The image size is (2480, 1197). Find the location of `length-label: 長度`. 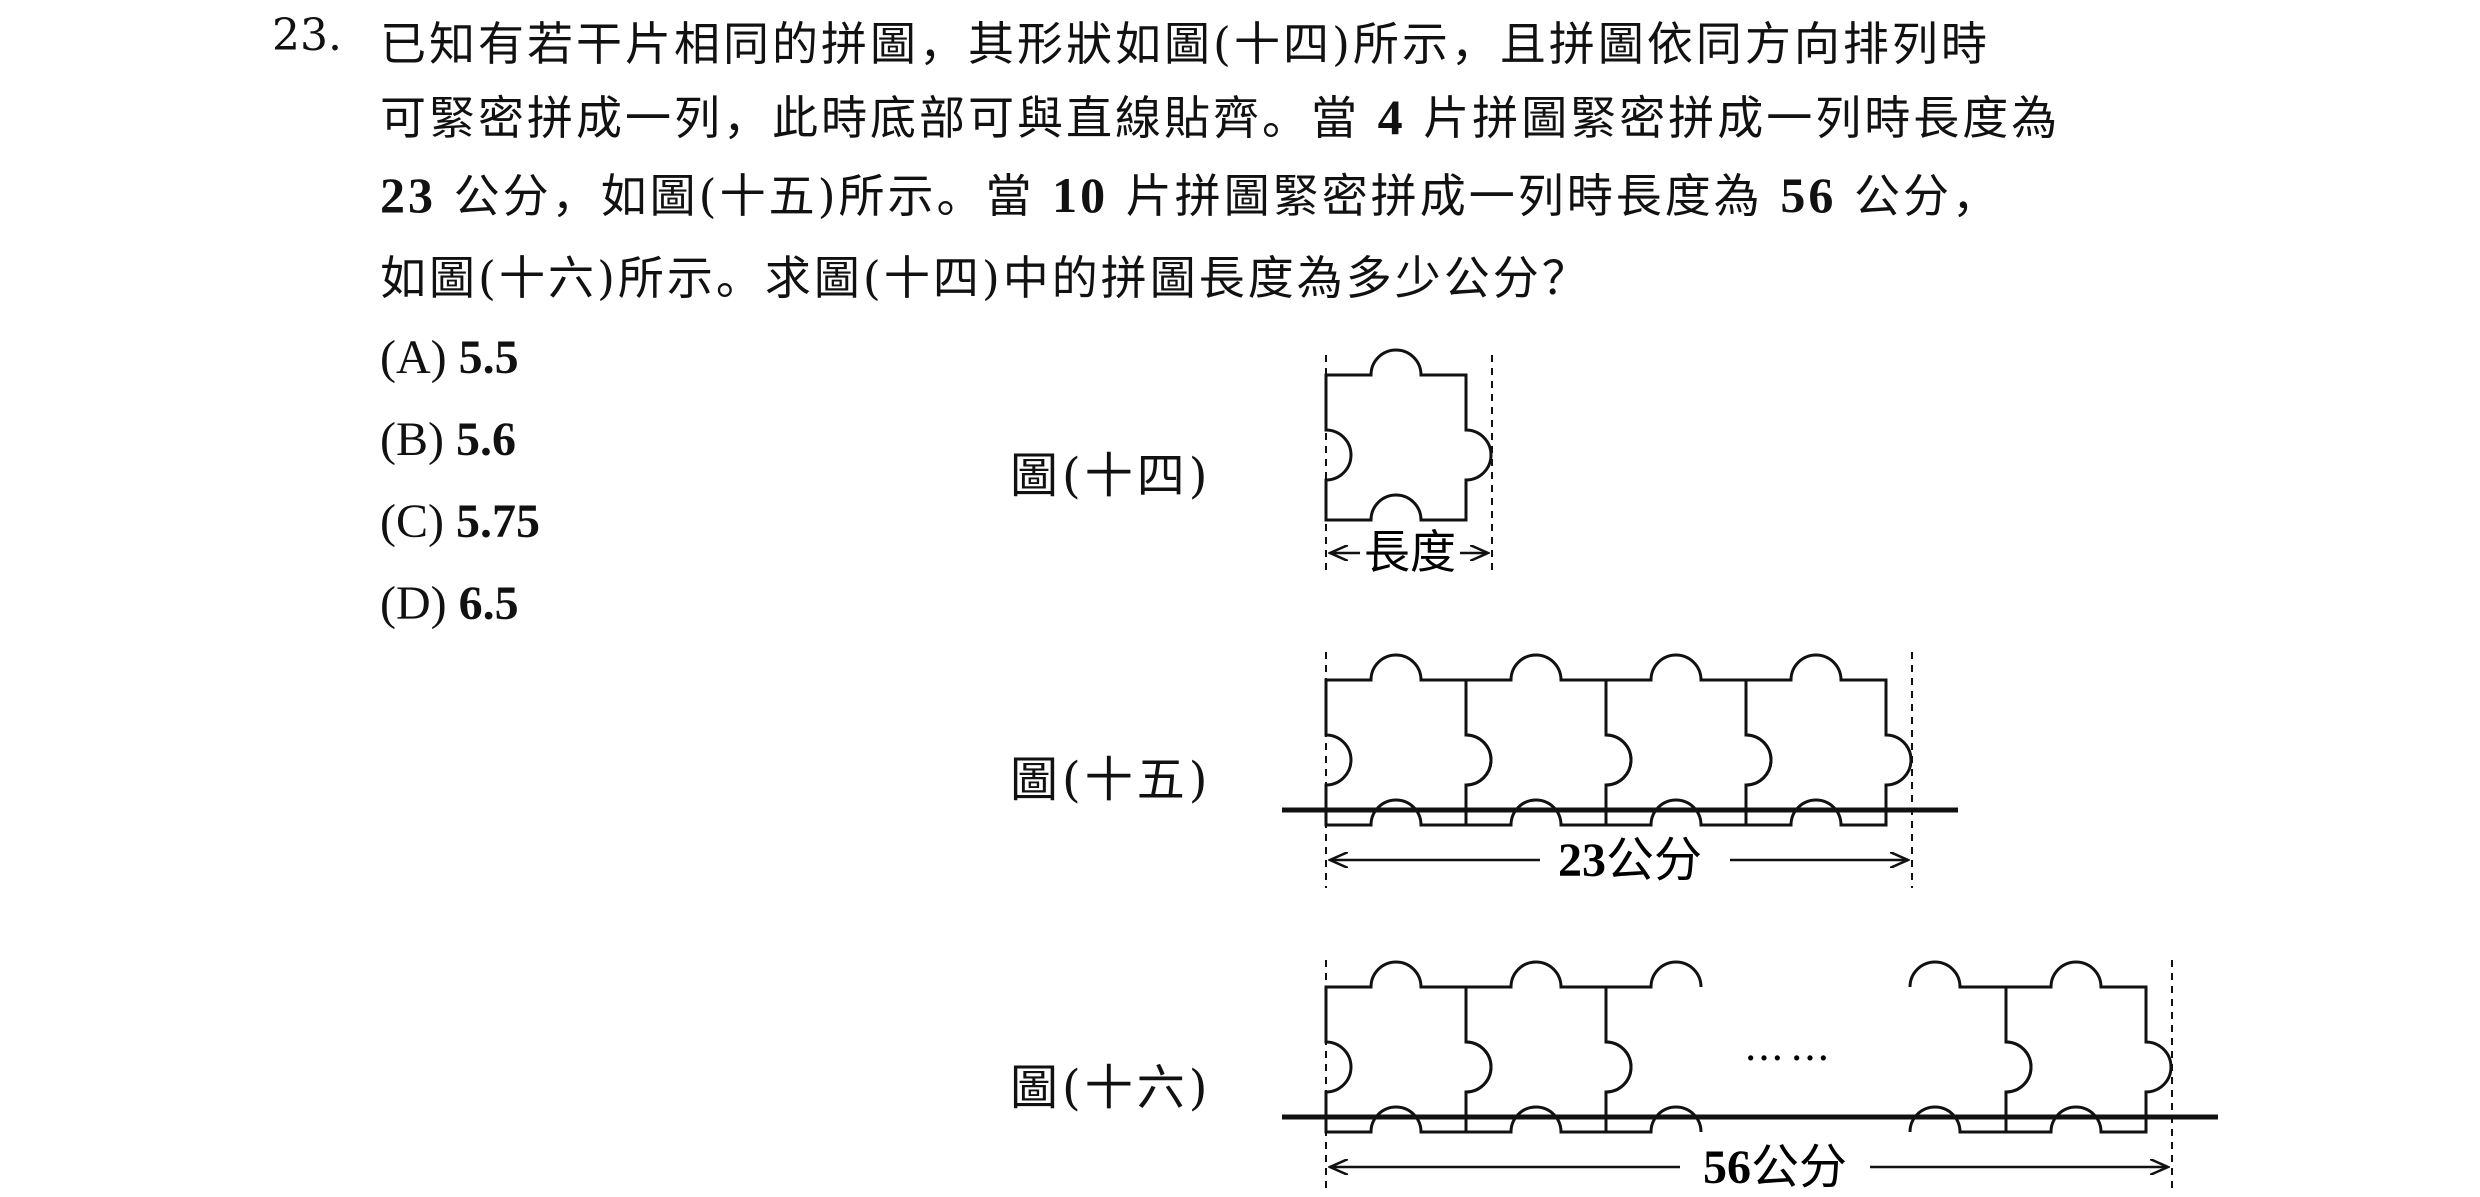

length-label: 長度 is located at coordinates (1410, 552).